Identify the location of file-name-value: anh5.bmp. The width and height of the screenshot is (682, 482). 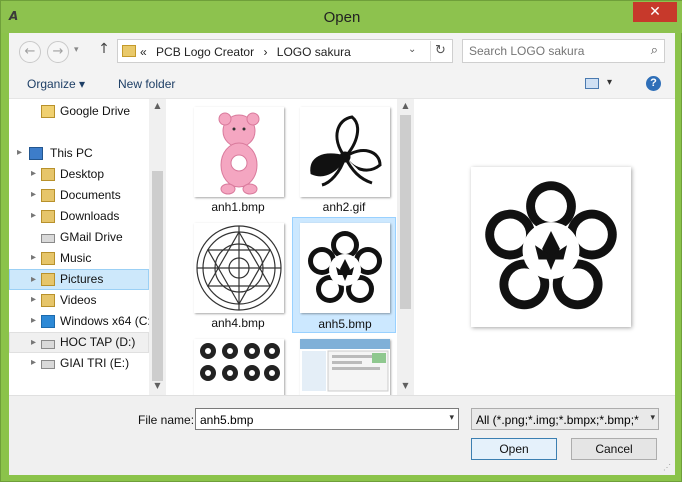
(226, 420).